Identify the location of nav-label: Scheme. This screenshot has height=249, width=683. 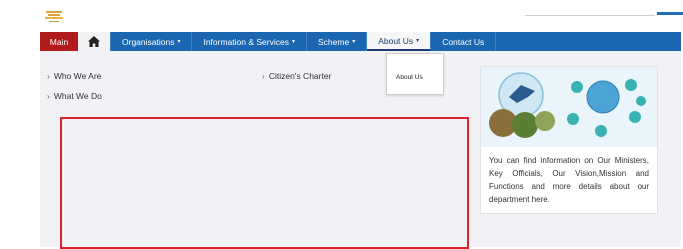
(334, 41).